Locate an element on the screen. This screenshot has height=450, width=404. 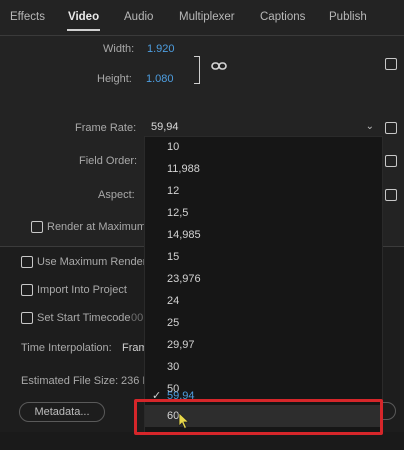
tab-bar-border is located at coordinates (202, 35).